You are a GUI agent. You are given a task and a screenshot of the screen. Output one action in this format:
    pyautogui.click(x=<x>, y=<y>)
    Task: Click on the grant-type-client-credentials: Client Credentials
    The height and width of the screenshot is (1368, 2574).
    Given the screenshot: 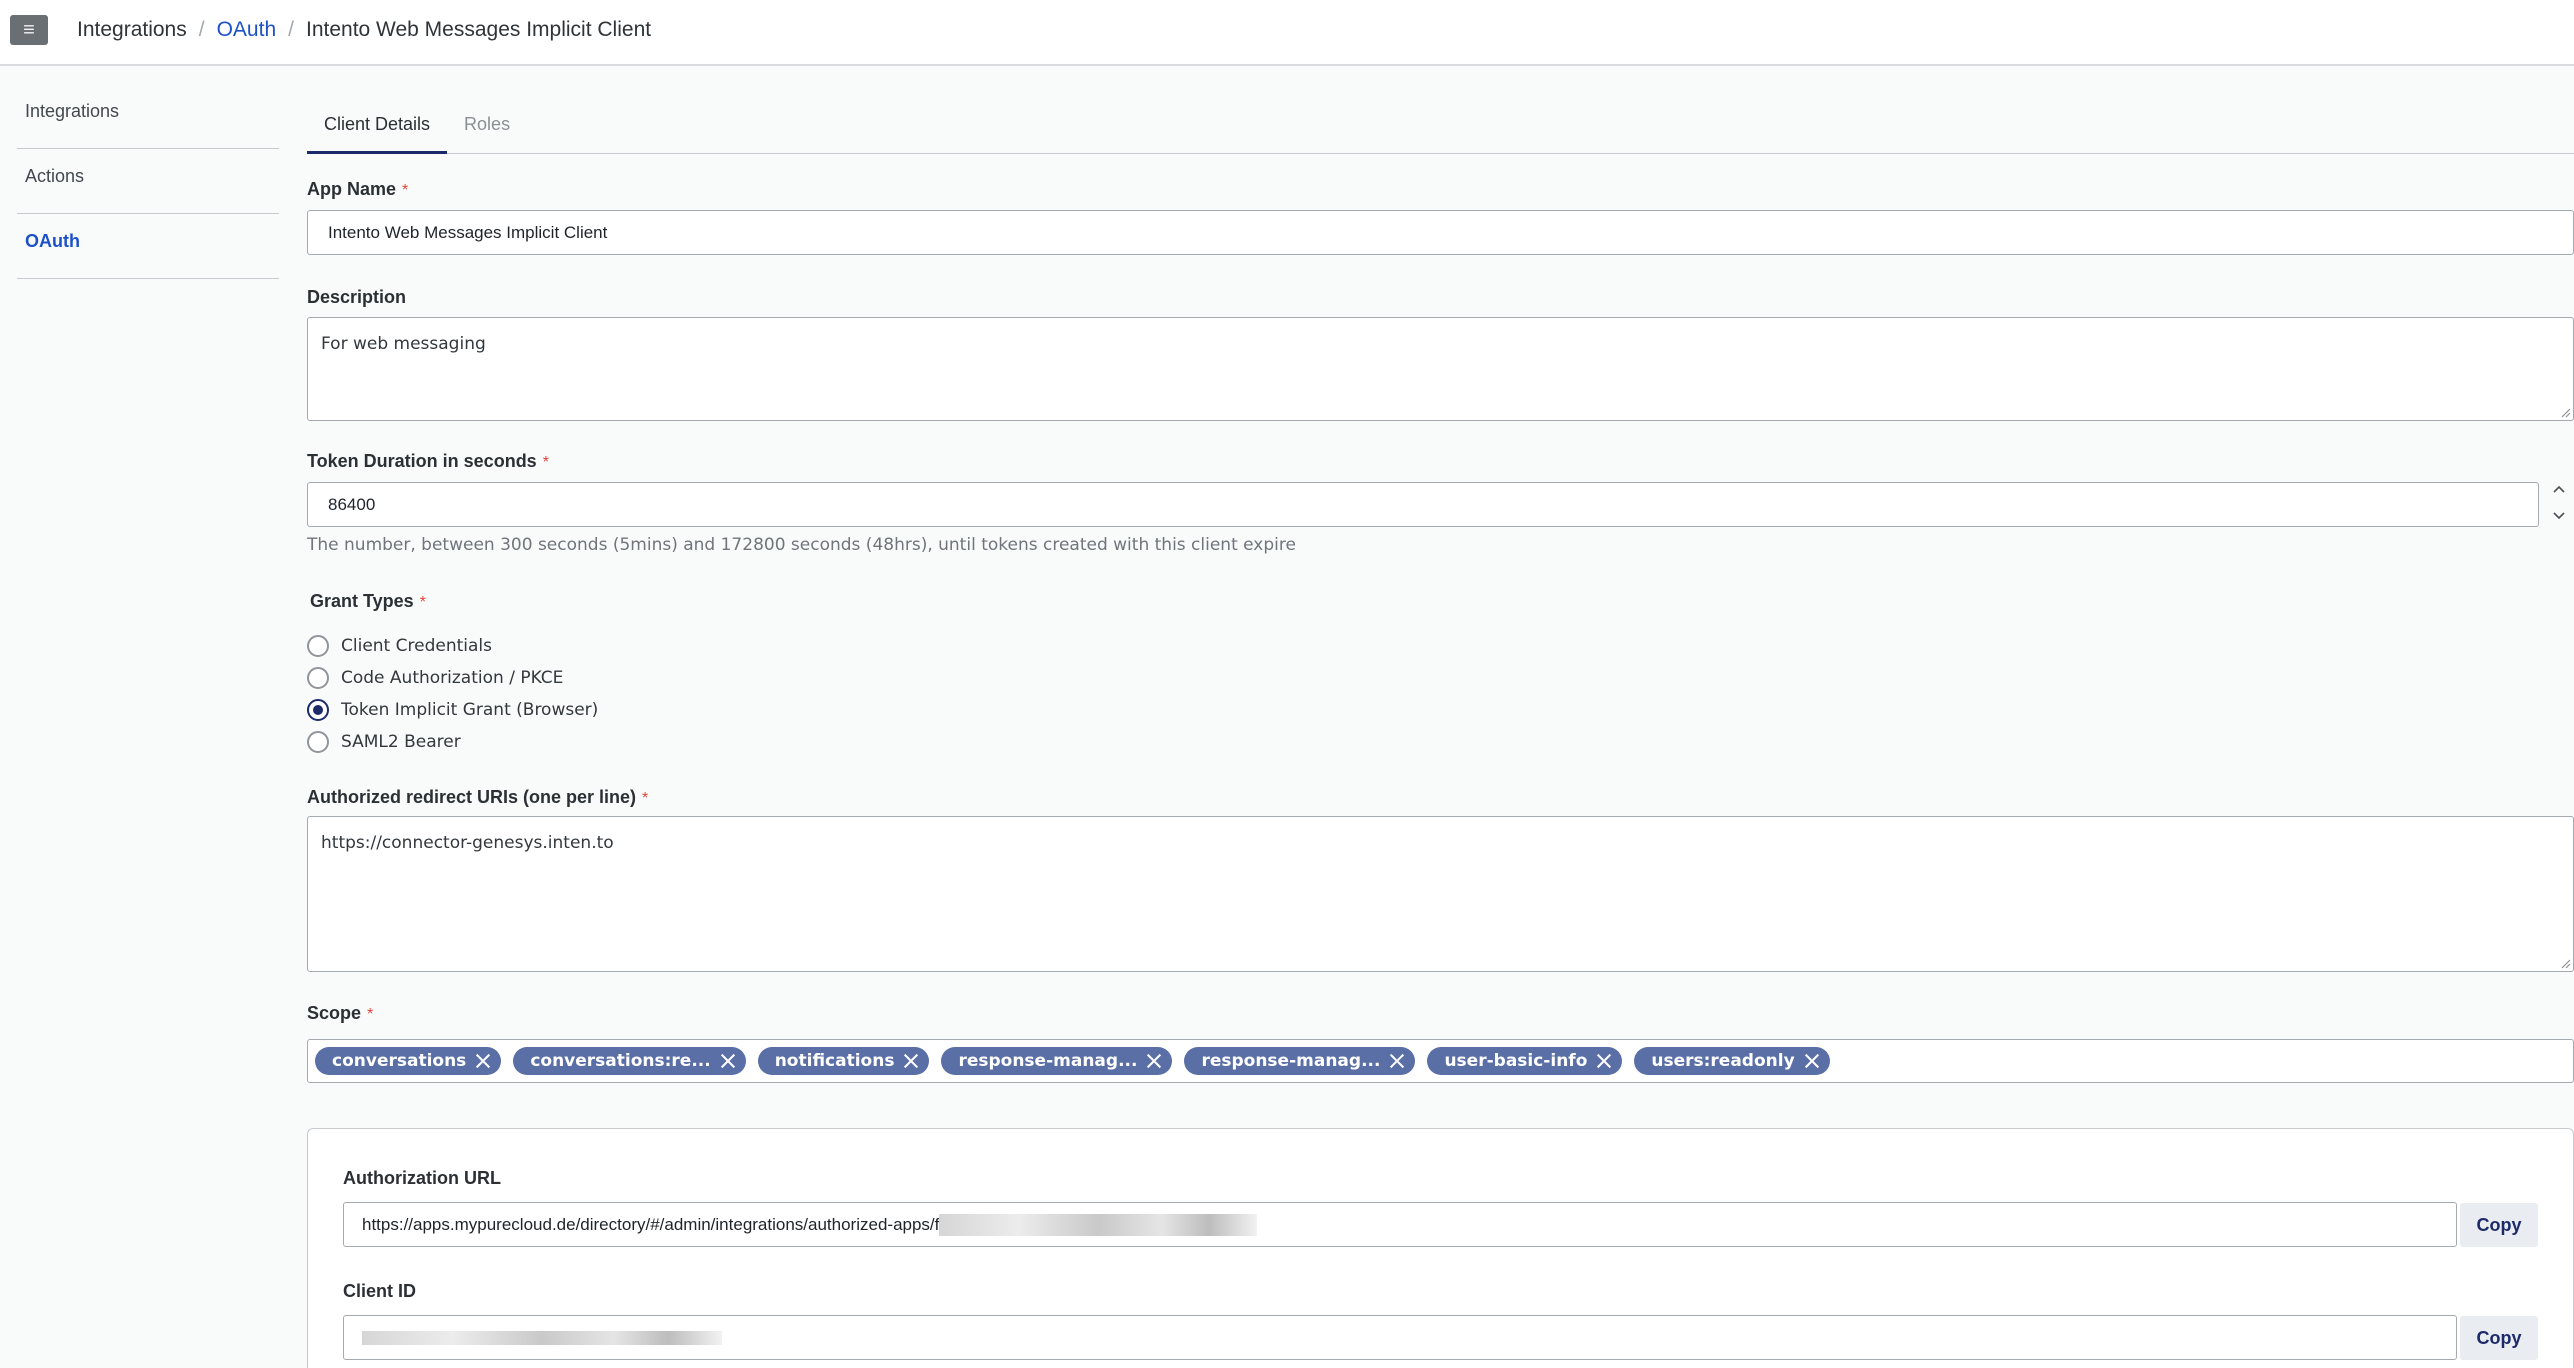 What is the action you would take?
    pyautogui.click(x=399, y=646)
    